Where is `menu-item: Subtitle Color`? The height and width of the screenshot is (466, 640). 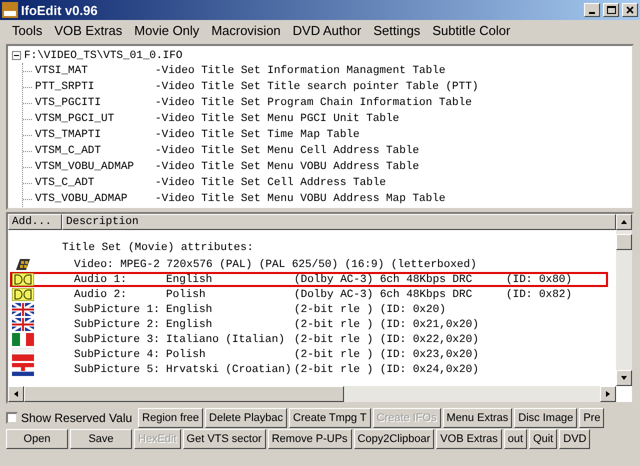
menu-item: Subtitle Color is located at coordinates (471, 30).